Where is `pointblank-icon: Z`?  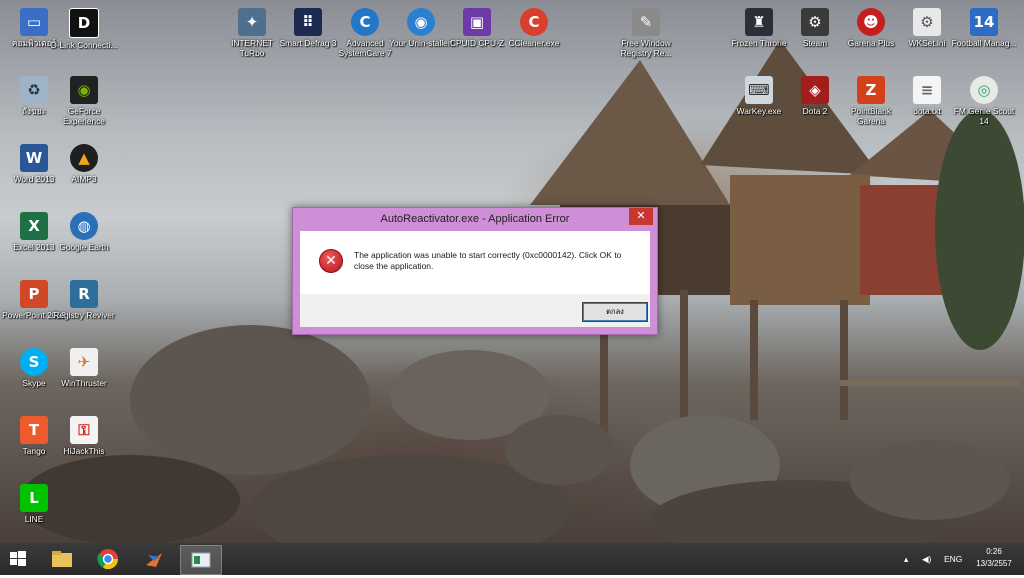 pointblank-icon: Z is located at coordinates (871, 90).